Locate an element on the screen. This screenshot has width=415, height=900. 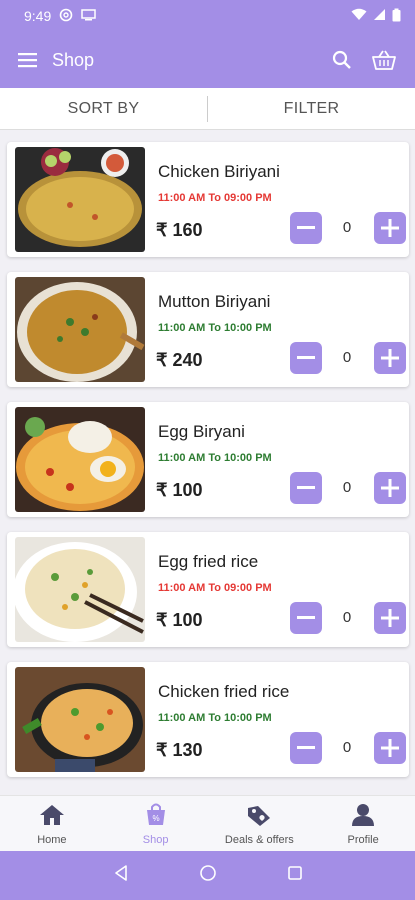
nav-home-label: Home is located at coordinates (52, 840).